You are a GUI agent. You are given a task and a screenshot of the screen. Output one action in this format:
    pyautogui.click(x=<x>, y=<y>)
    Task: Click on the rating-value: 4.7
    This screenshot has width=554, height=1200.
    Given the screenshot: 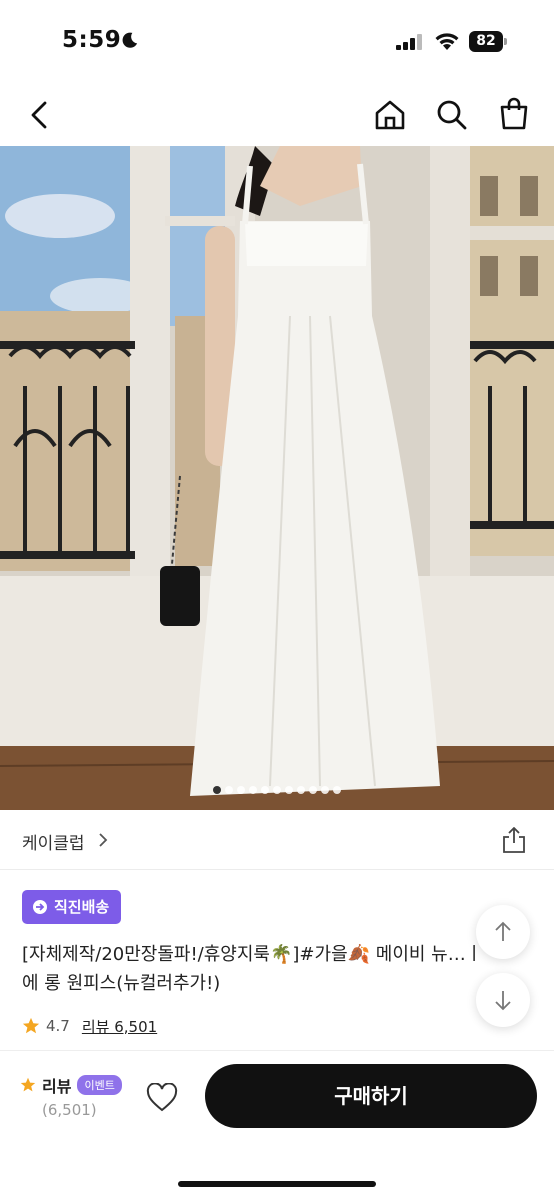 What is the action you would take?
    pyautogui.click(x=58, y=1026)
    